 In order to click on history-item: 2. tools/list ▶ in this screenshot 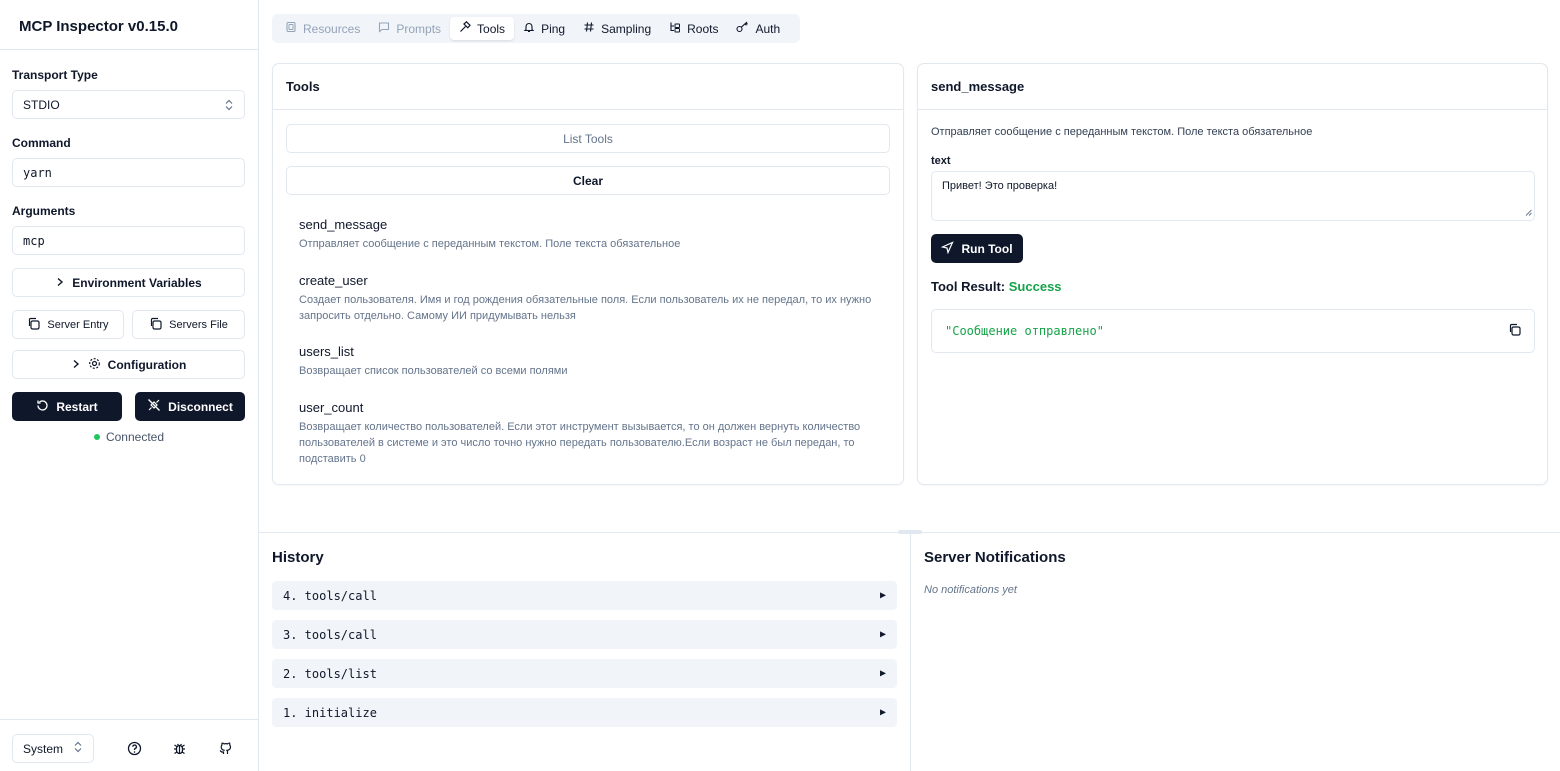, I will do `click(584, 673)`.